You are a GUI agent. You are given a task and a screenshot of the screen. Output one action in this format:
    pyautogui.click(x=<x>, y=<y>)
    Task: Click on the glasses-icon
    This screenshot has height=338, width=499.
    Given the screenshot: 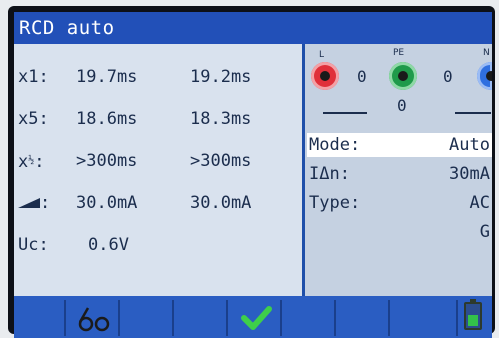 What is the action you would take?
    pyautogui.click(x=94, y=319)
    